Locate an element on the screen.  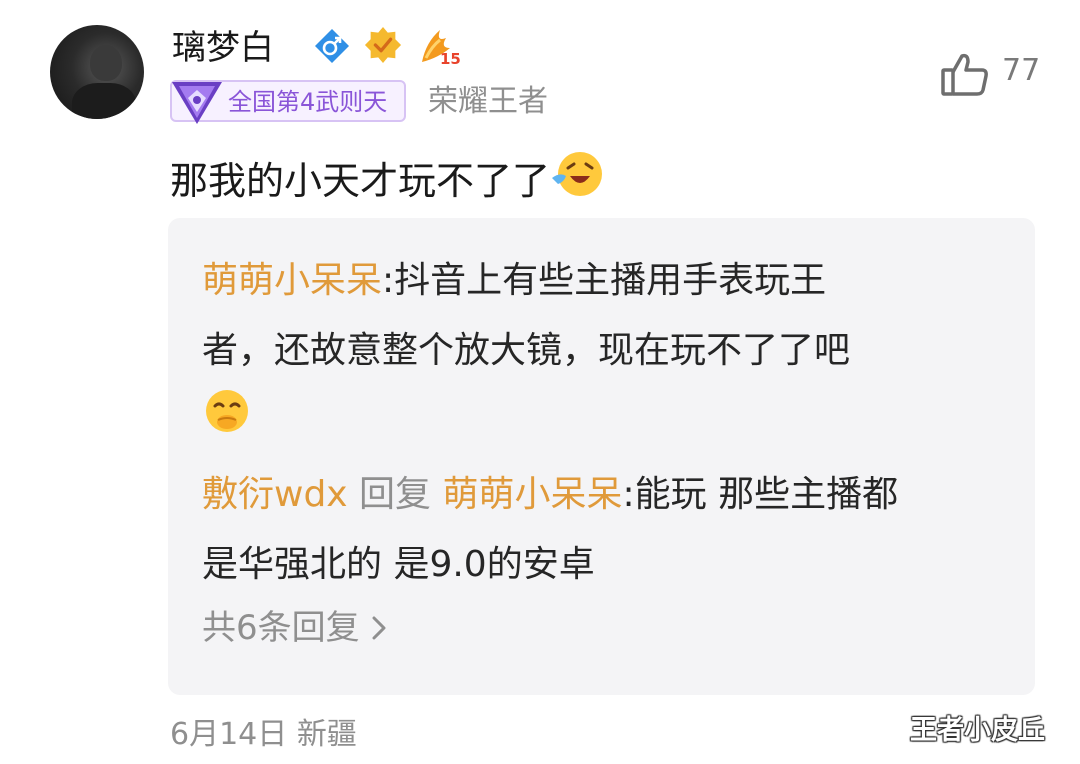
reply-author: 萌萌小呆呆 is located at coordinates (292, 280).